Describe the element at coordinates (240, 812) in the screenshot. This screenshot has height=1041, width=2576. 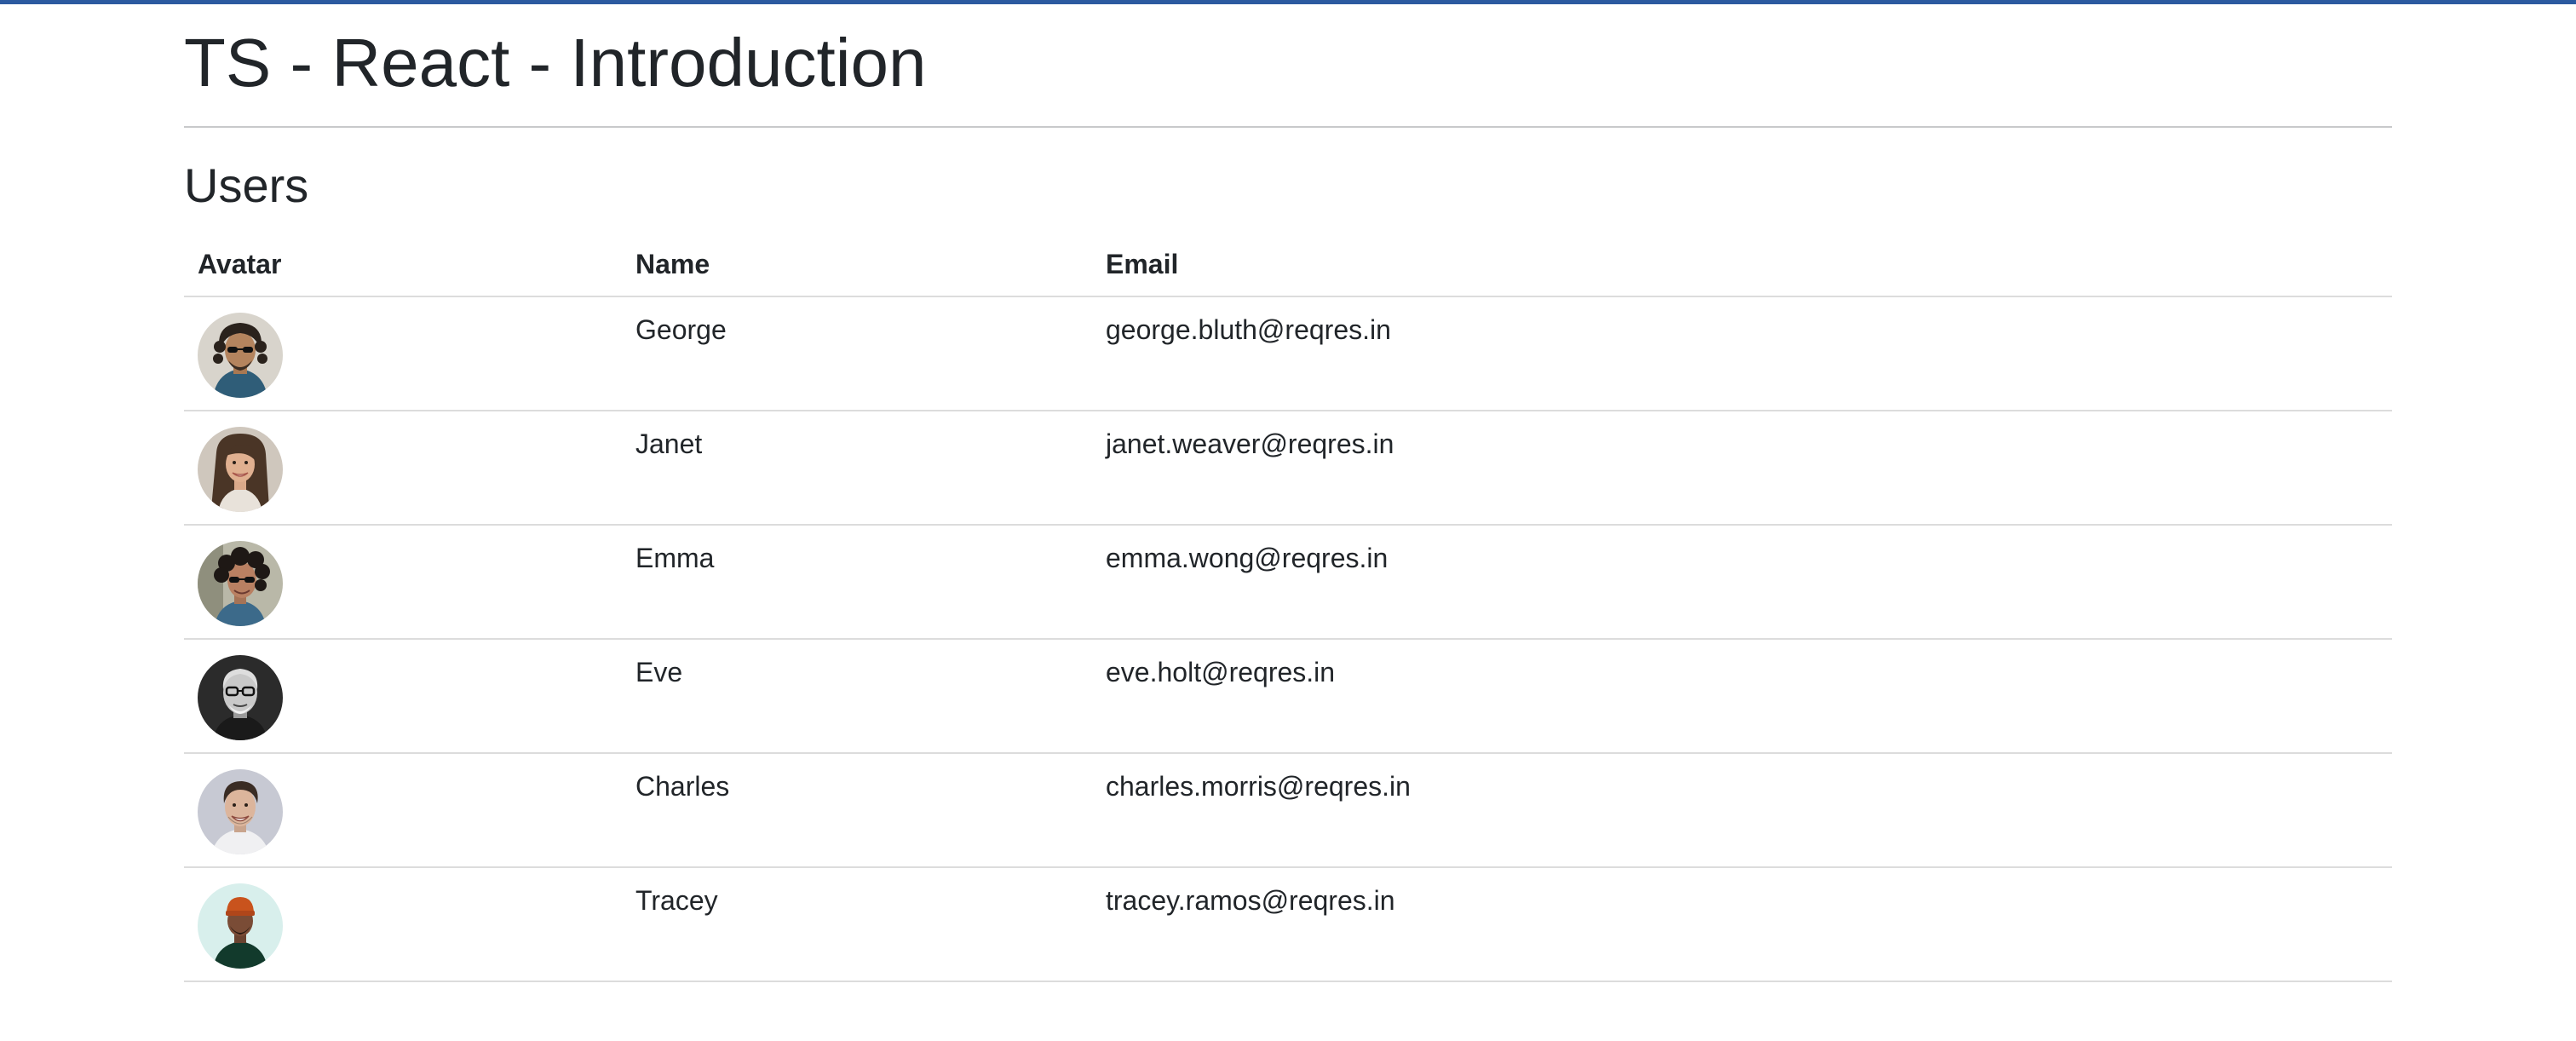
I see `person-avatar-smiling-short-hair-icon` at that location.